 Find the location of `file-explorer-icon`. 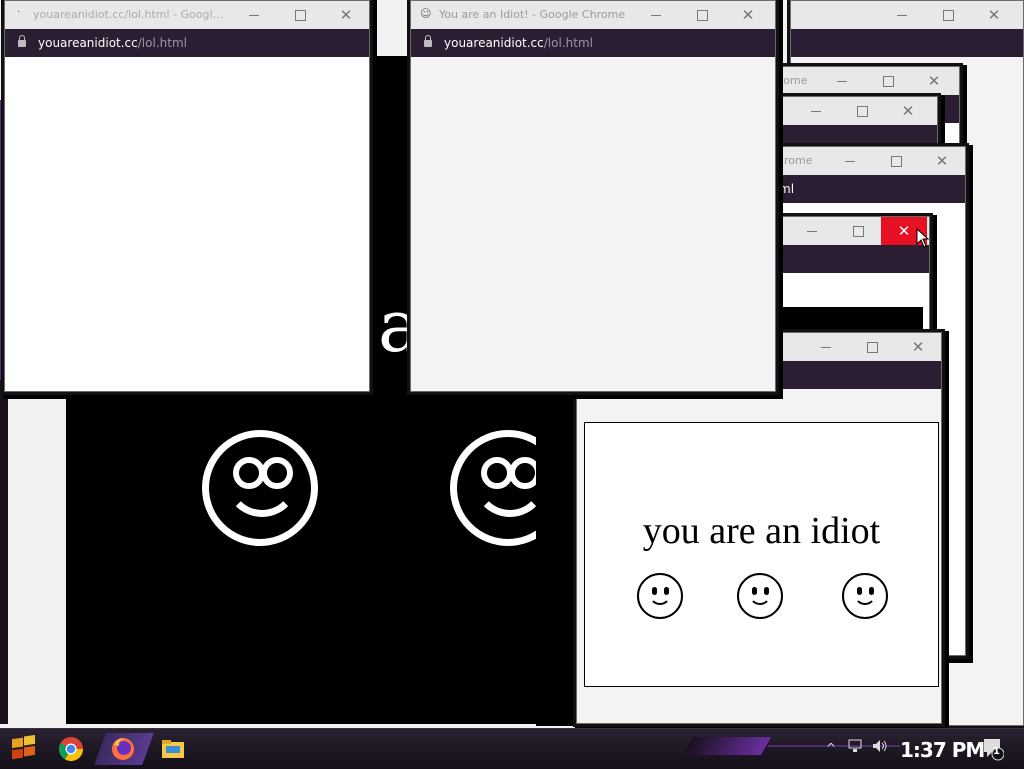

file-explorer-icon is located at coordinates (173, 749).